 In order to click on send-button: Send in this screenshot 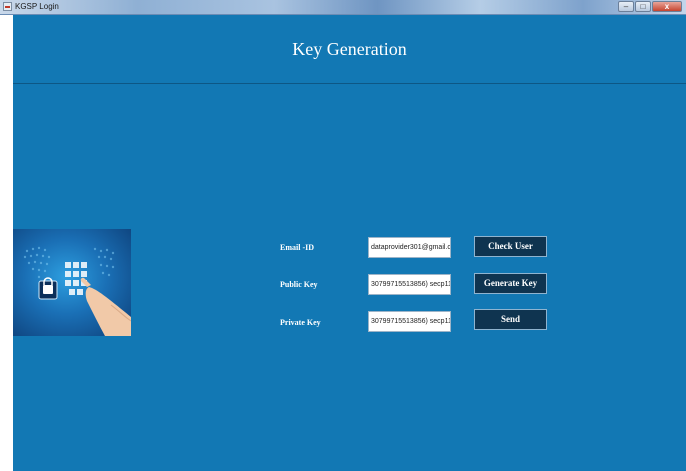, I will do `click(510, 319)`.